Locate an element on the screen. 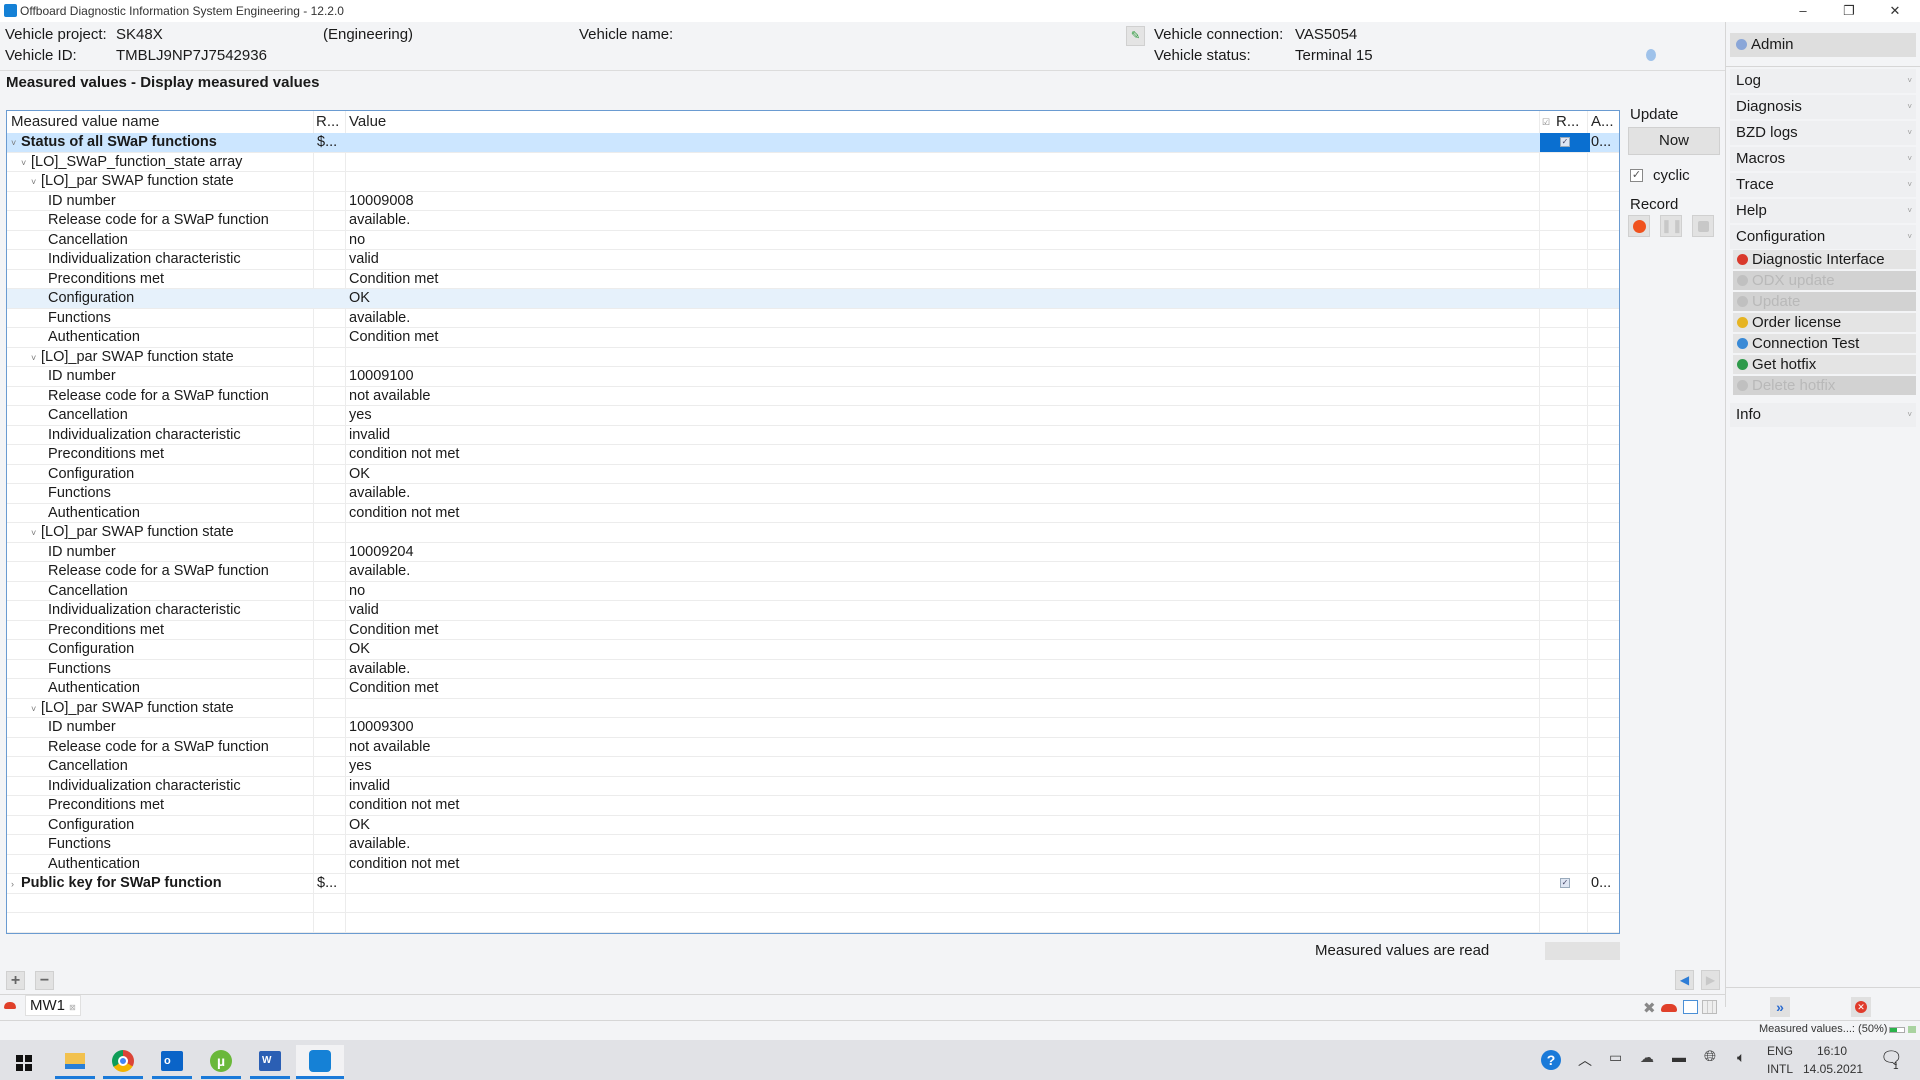 The width and height of the screenshot is (1920, 1080). sidebar-item-help: Help ˅ is located at coordinates (1823, 211).